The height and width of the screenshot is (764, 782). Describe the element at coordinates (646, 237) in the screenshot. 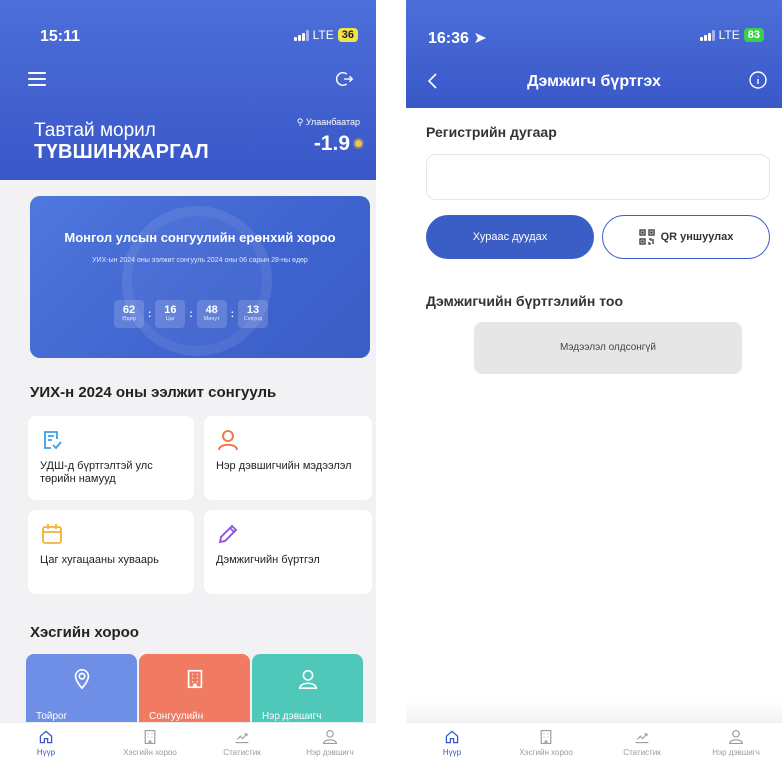

I see `qr-code-icon` at that location.